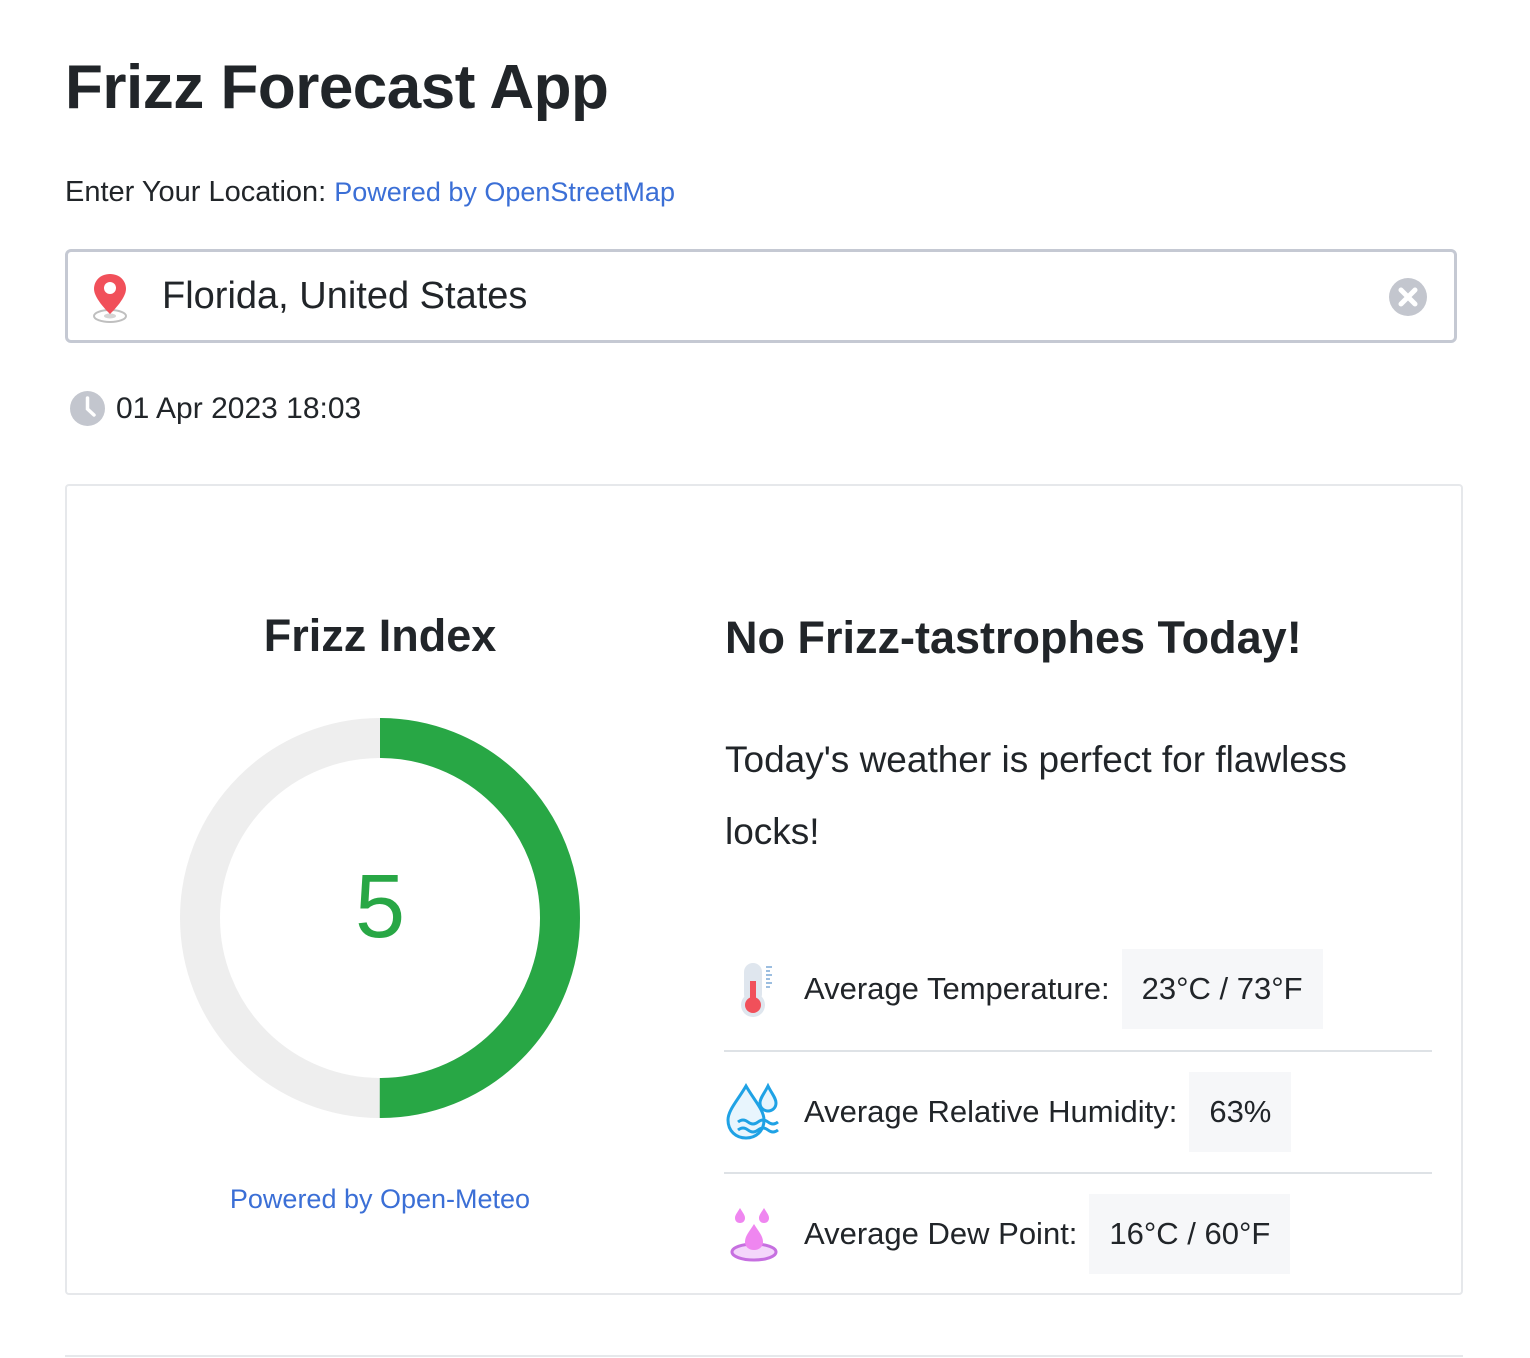  Describe the element at coordinates (991, 1111) in the screenshot. I see `stat-label: Average Relative Humidity:` at that location.